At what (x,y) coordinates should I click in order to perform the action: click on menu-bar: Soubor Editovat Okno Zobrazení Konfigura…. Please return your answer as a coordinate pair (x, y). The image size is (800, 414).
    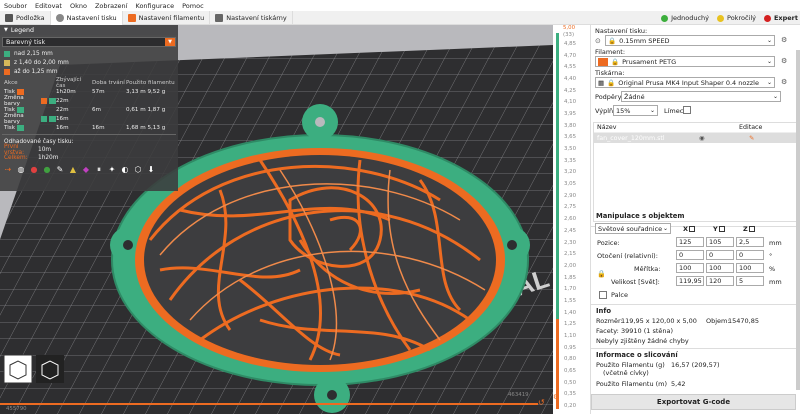
    Looking at the image, I should click on (400, 5).